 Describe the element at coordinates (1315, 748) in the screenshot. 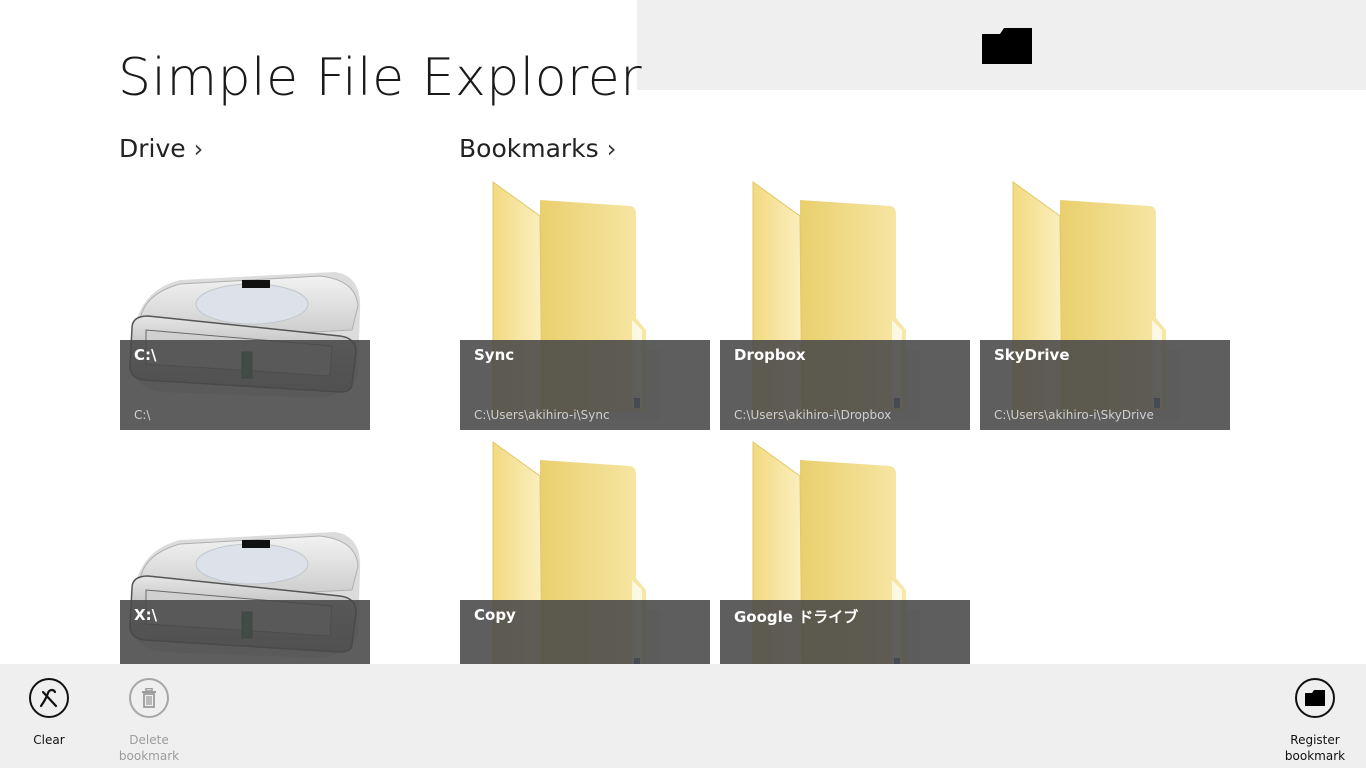

I see `register-bookmark-label: Register bookmark` at that location.